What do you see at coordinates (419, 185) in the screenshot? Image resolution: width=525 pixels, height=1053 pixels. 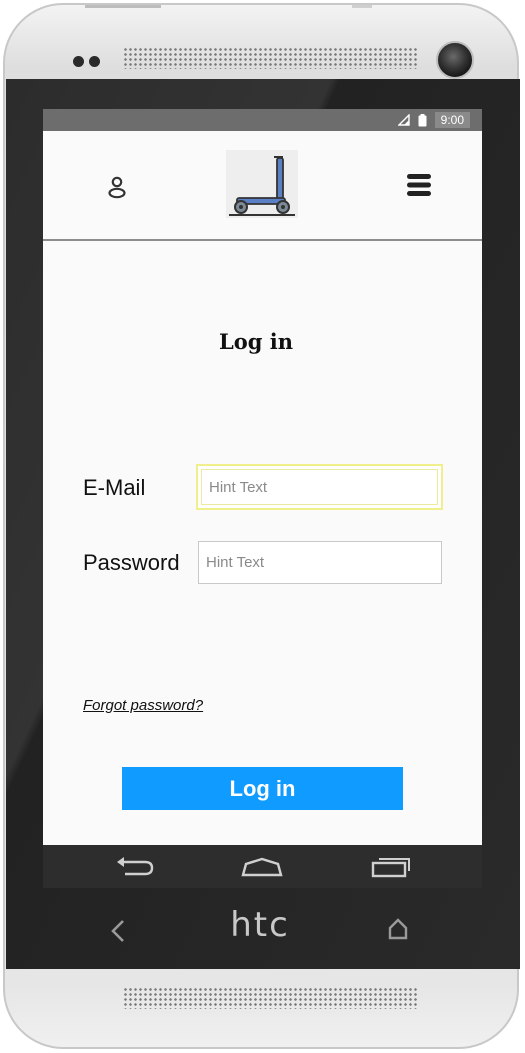 I see `hamburger-menu-icon` at bounding box center [419, 185].